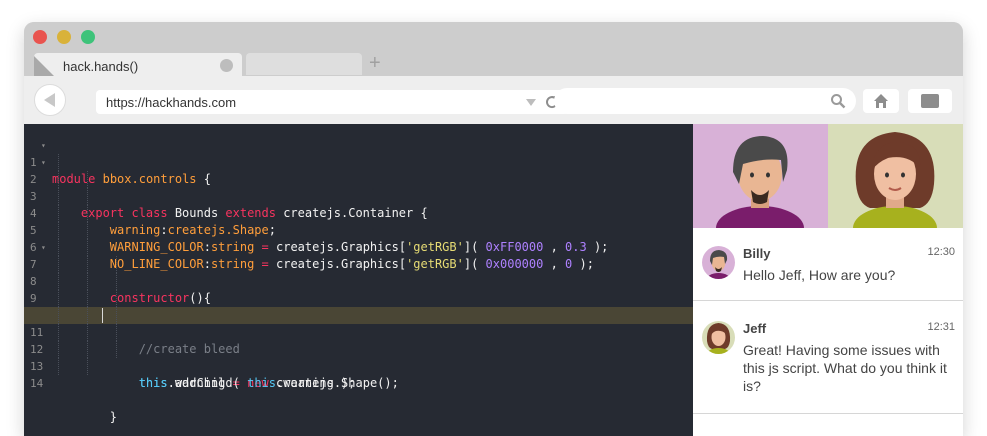  I want to click on home-icon, so click(881, 101).